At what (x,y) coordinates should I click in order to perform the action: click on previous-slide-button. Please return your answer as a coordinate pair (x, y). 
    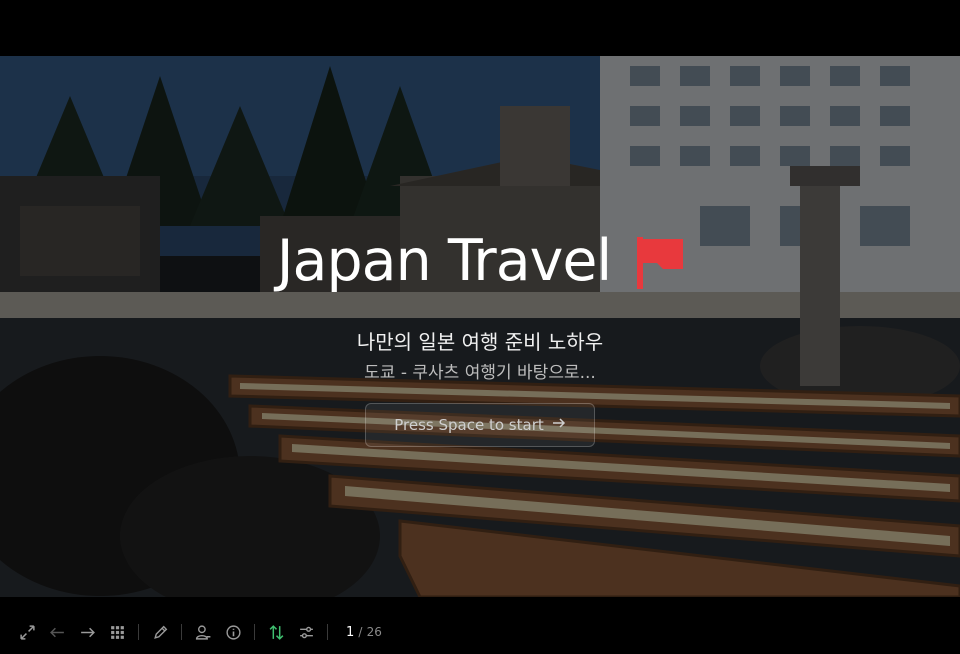
    Looking at the image, I should click on (57, 632).